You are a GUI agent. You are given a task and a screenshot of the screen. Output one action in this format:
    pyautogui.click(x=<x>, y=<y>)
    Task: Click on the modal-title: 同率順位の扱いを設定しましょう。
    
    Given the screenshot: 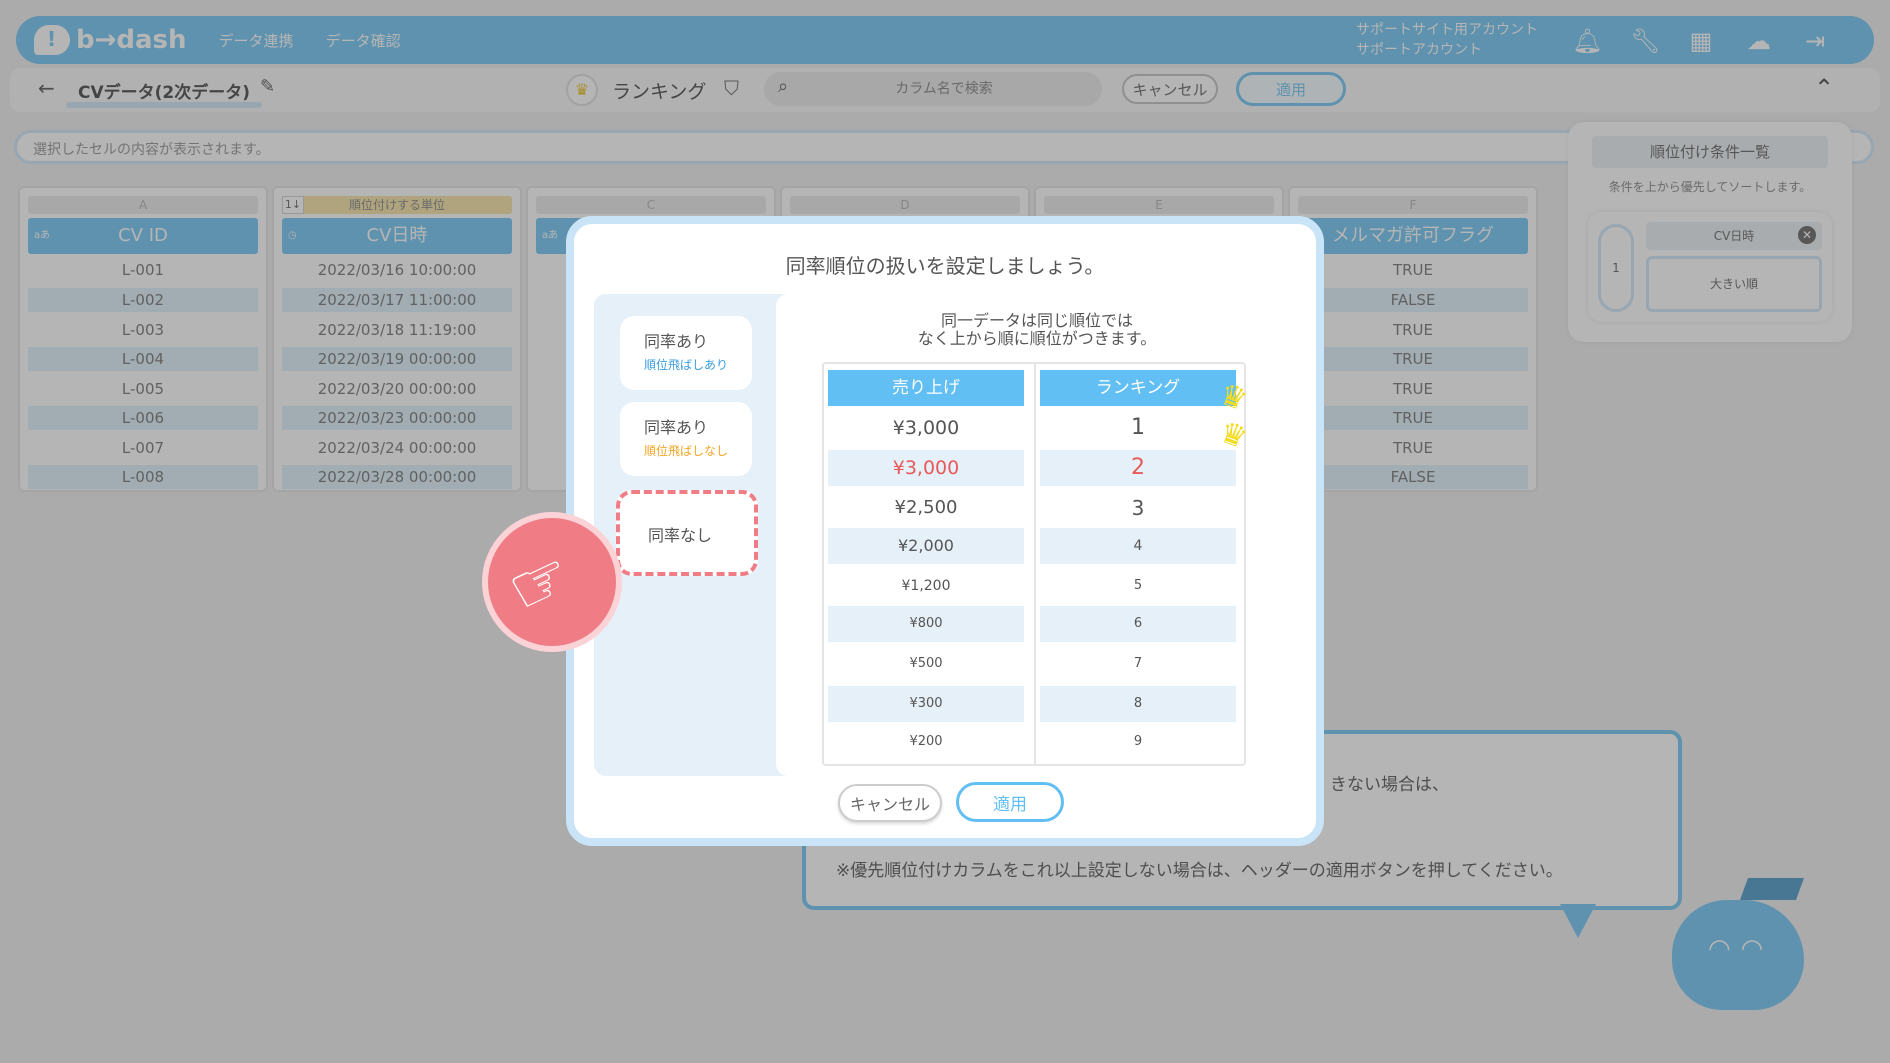 What is the action you would take?
    pyautogui.click(x=945, y=266)
    